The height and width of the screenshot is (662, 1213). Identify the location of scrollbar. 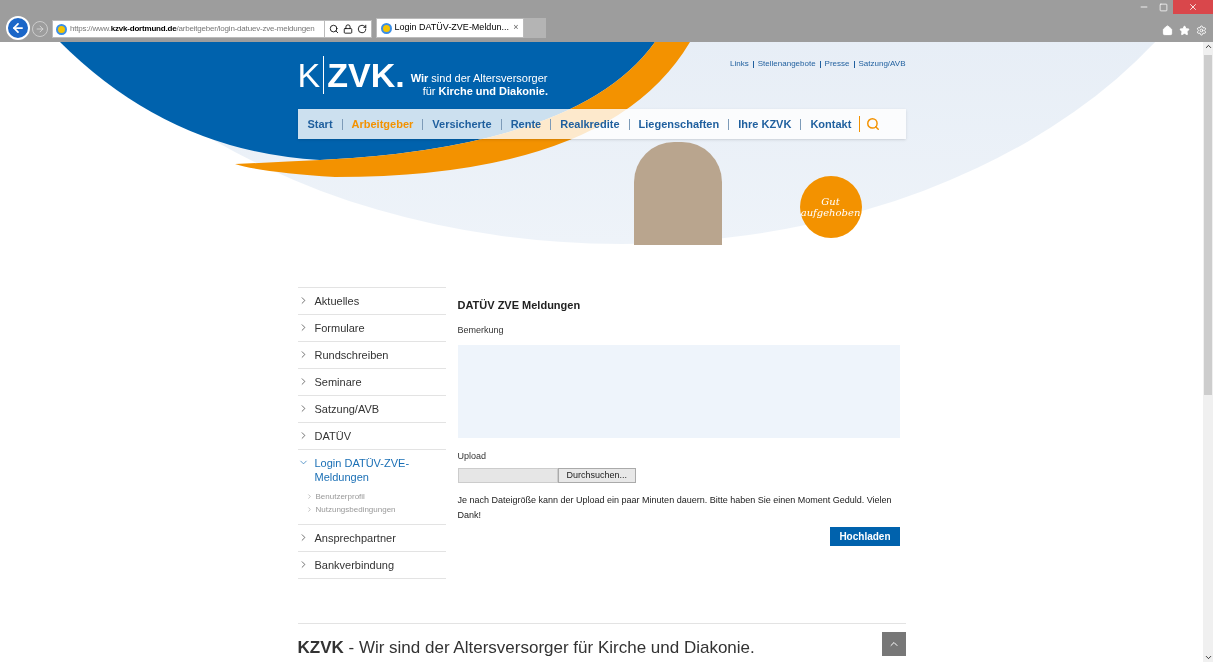
(1208, 352).